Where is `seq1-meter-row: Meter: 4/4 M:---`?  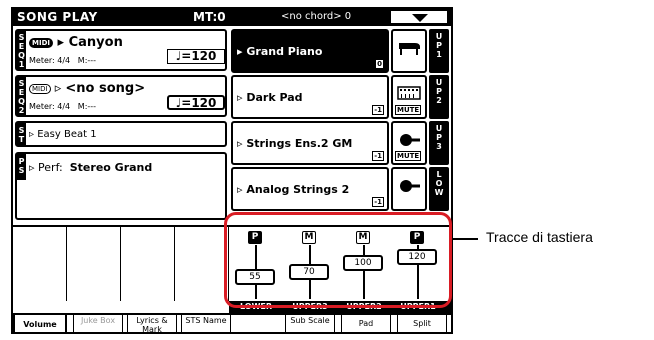 seq1-meter-row: Meter: 4/4 M:--- is located at coordinates (62, 60).